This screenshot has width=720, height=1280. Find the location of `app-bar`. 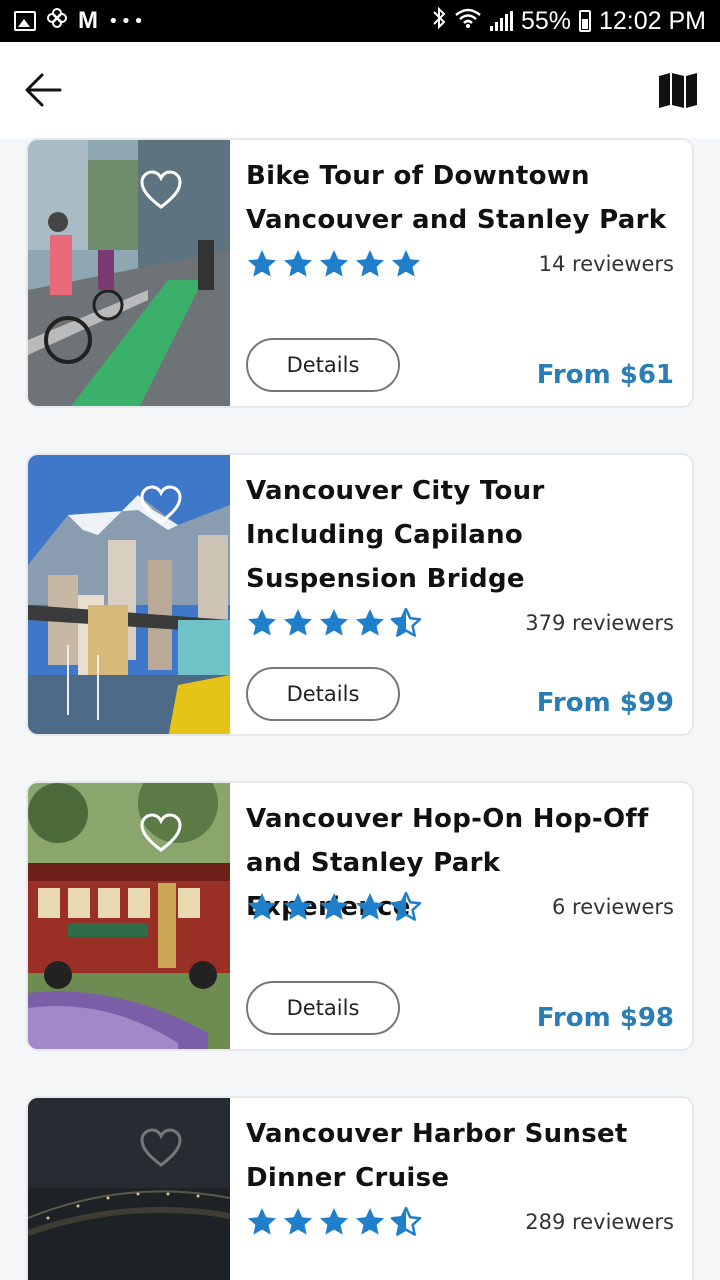

app-bar is located at coordinates (360, 90).